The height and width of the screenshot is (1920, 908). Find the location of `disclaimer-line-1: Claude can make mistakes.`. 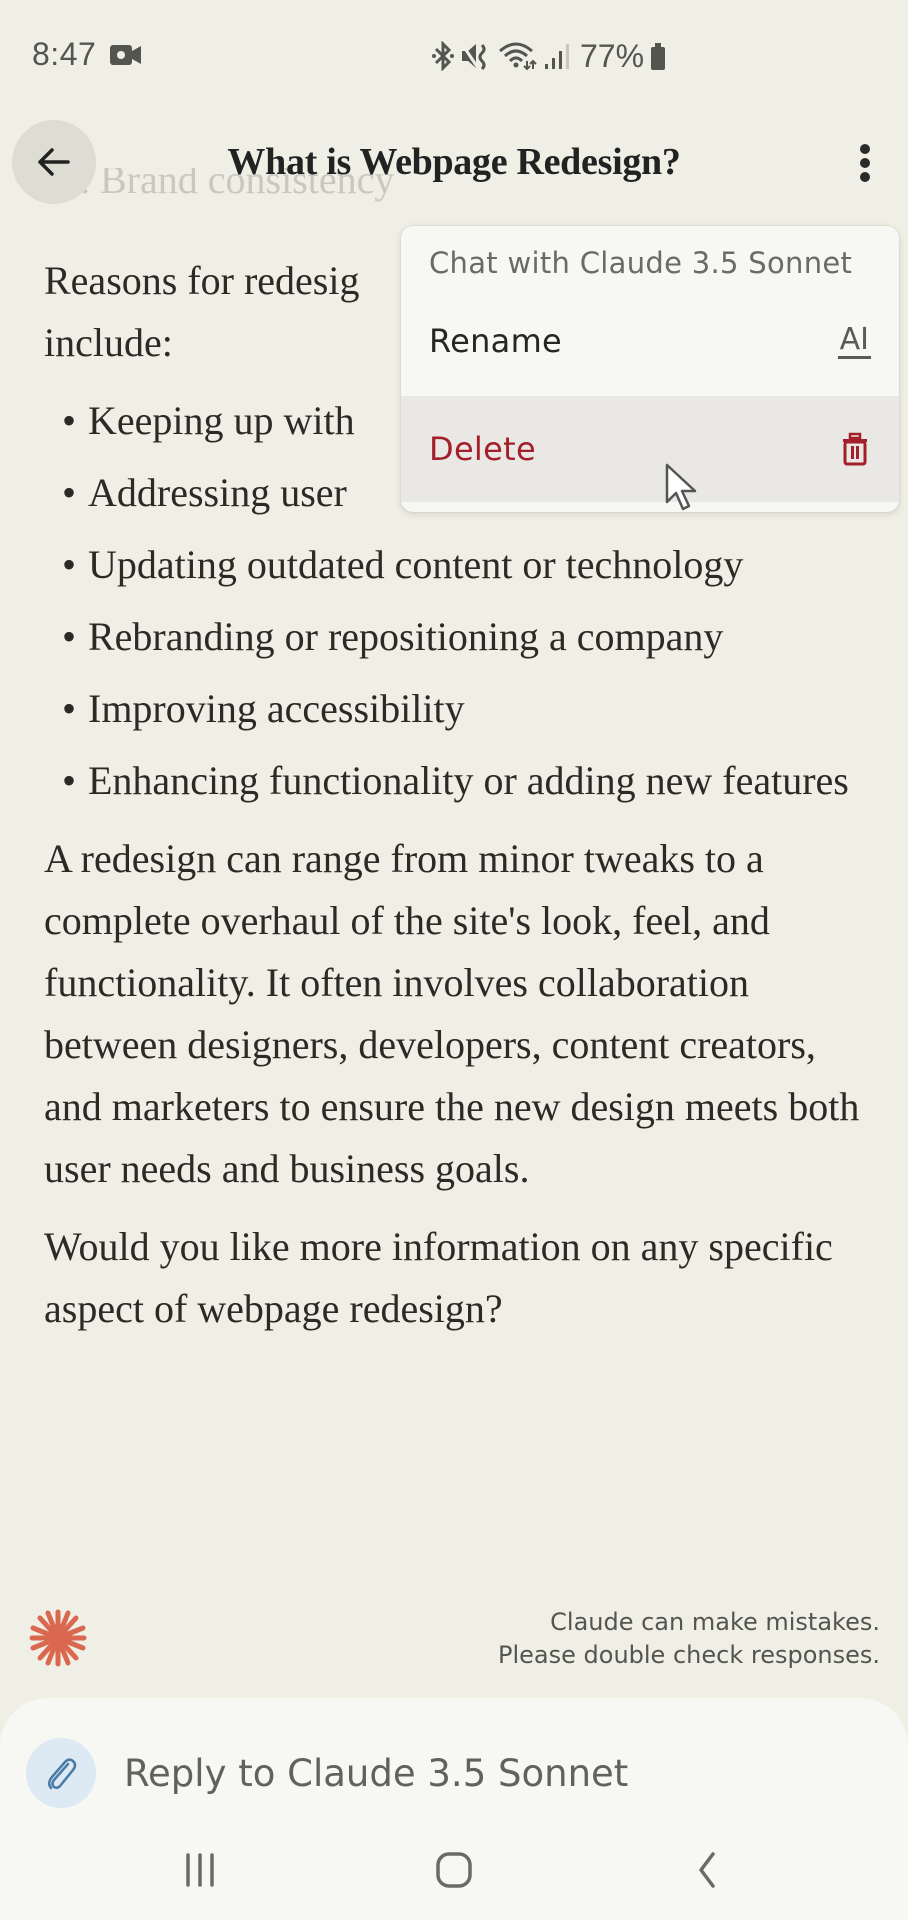

disclaimer-line-1: Claude can make mistakes. is located at coordinates (715, 1622).